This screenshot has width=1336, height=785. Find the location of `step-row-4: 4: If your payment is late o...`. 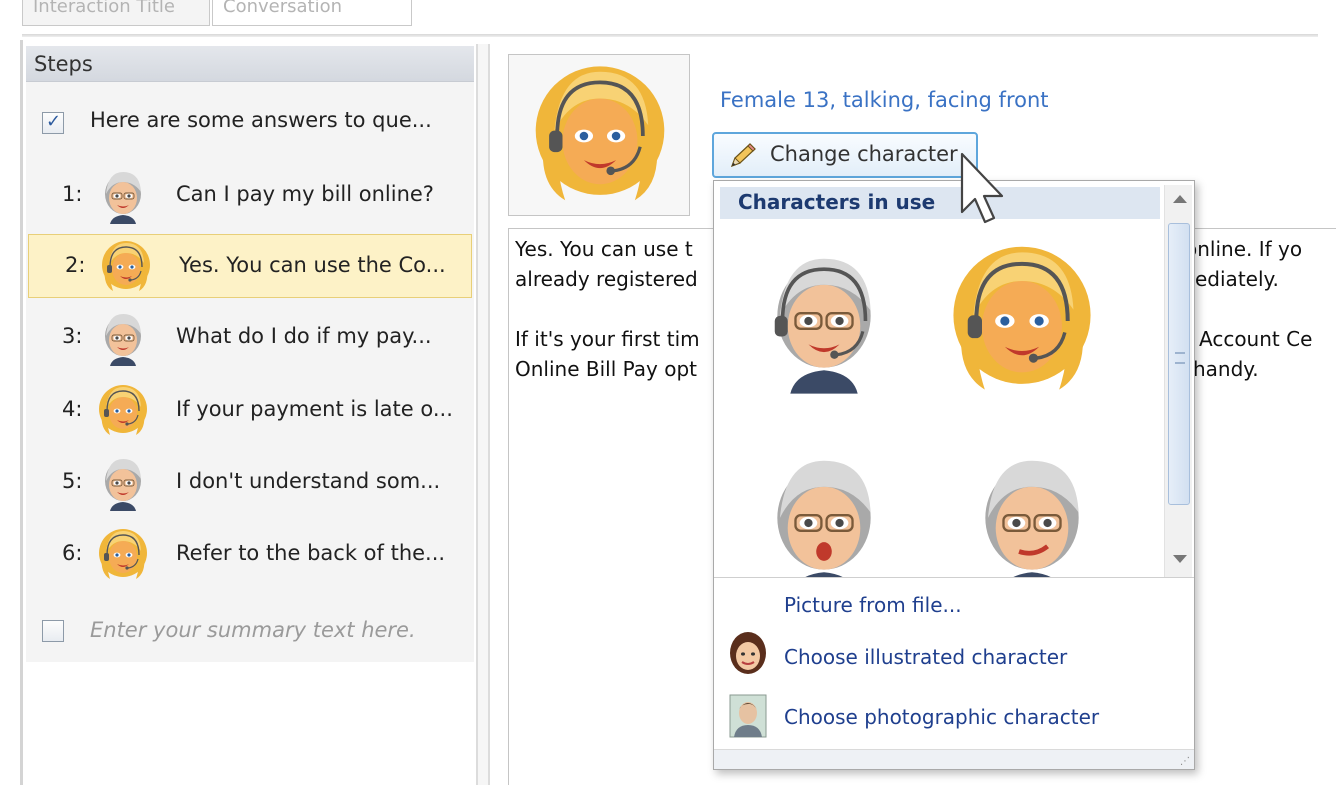

step-row-4: 4: If your payment is late o... is located at coordinates (250, 411).